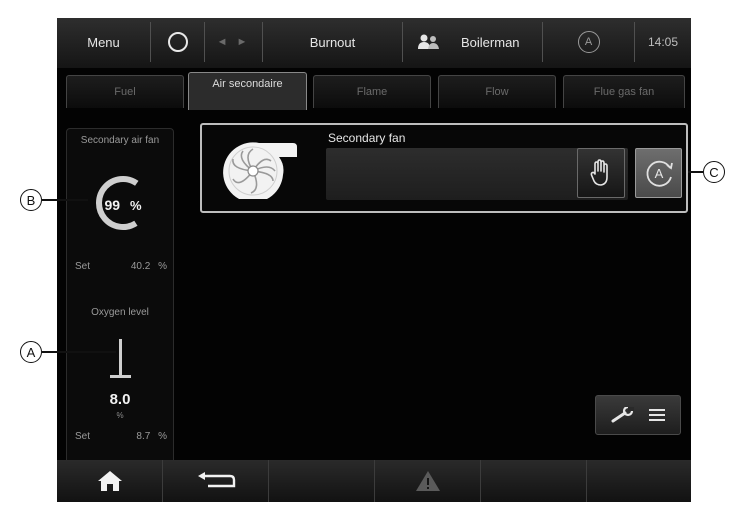  I want to click on oxygen-set-row: Set 8.7 %, so click(121, 436).